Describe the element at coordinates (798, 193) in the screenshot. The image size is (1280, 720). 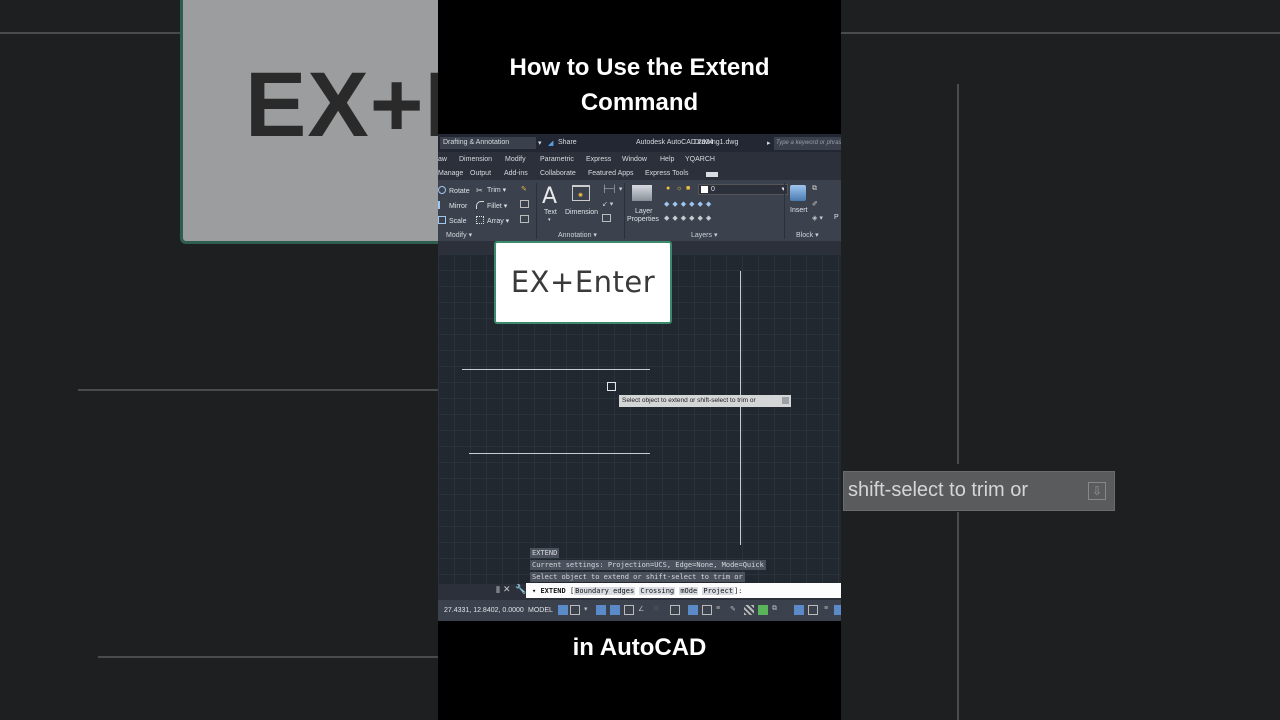
I see `insert-icon` at that location.